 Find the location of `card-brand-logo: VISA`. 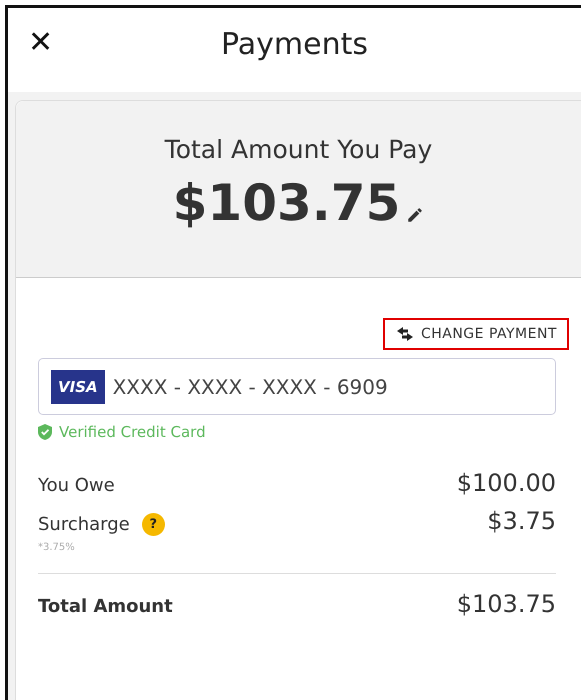

card-brand-logo: VISA is located at coordinates (78, 387).